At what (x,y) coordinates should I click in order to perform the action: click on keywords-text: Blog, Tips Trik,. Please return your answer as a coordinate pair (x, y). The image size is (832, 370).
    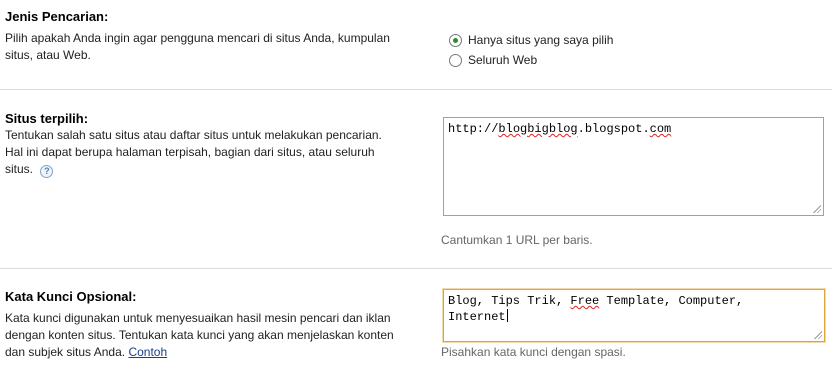
    Looking at the image, I should click on (509, 301).